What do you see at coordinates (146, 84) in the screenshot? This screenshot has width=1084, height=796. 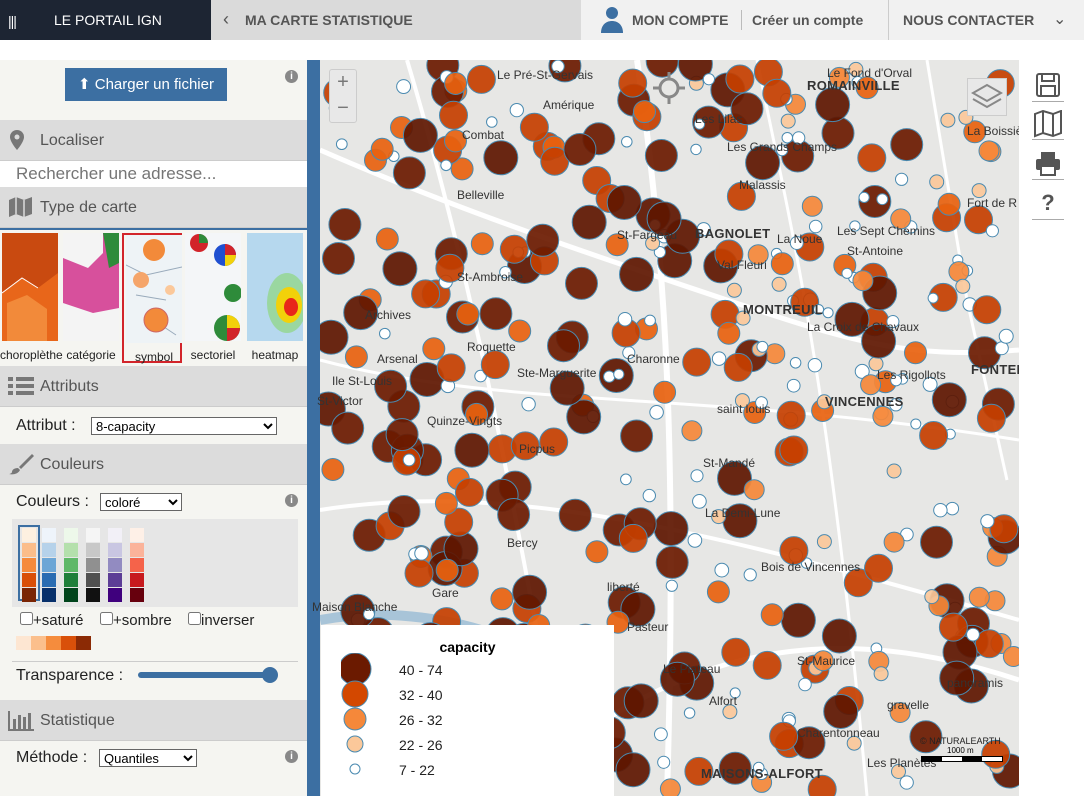 I see `upload-file-button: ⬆ Charger un fichier` at bounding box center [146, 84].